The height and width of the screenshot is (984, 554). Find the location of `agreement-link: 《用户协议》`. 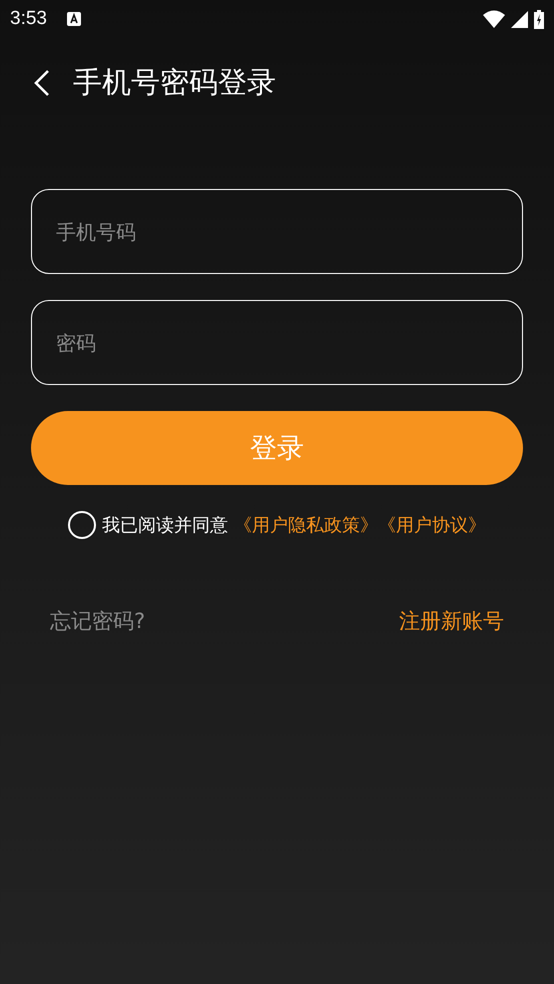

agreement-link: 《用户协议》 is located at coordinates (432, 525).